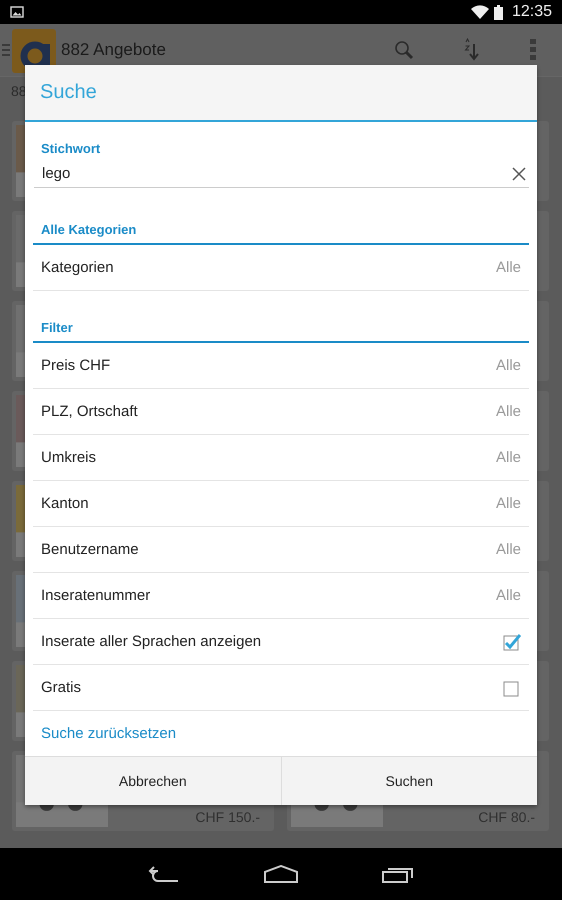 The height and width of the screenshot is (900, 562). Describe the element at coordinates (404, 50) in the screenshot. I see `search-icon` at that location.